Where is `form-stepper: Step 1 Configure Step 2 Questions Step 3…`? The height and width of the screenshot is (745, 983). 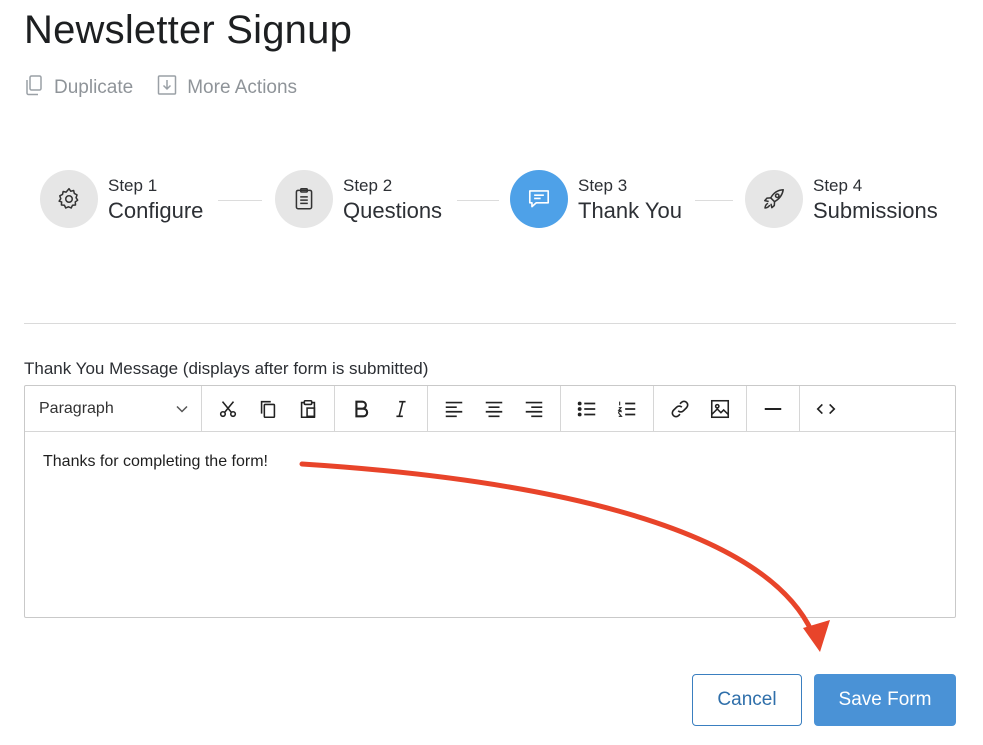
form-stepper: Step 1 Configure Step 2 Questions Step 3… is located at coordinates (495, 201).